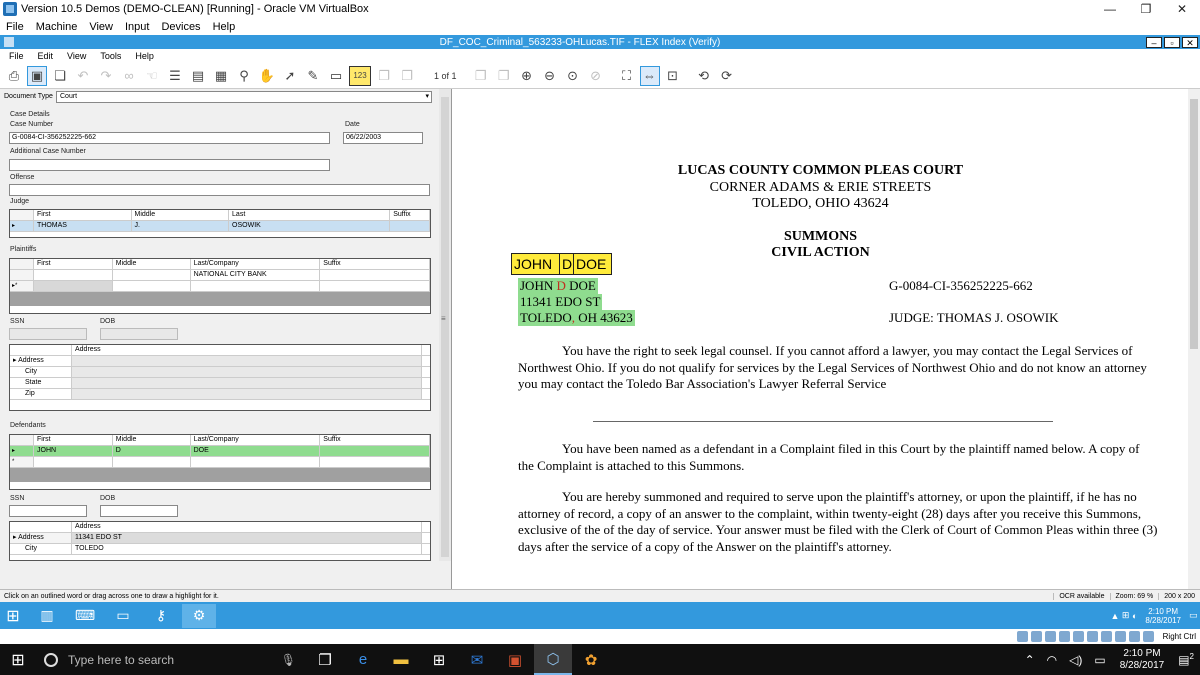  Describe the element at coordinates (83, 76) in the screenshot. I see `undo-icon: ↶` at that location.